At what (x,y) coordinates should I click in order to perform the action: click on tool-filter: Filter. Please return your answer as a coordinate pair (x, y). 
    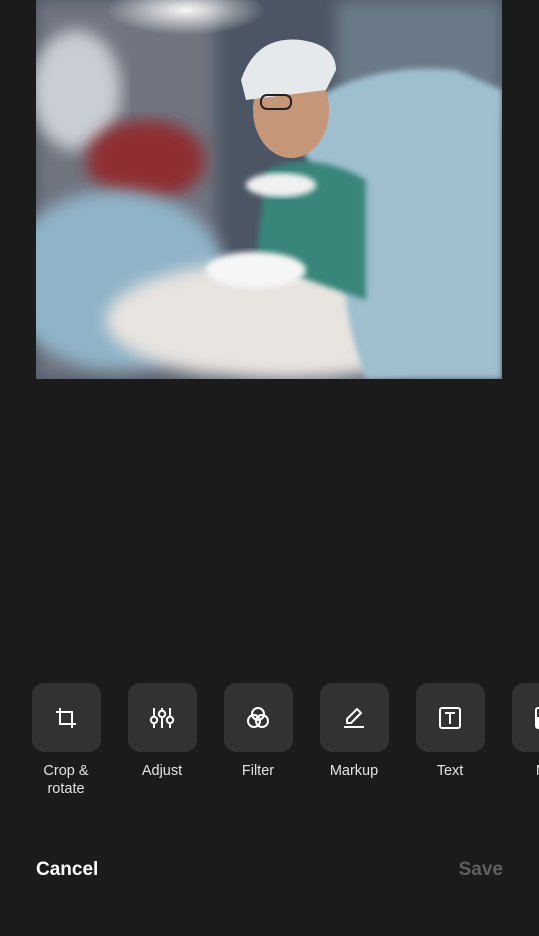
    Looking at the image, I should click on (258, 731).